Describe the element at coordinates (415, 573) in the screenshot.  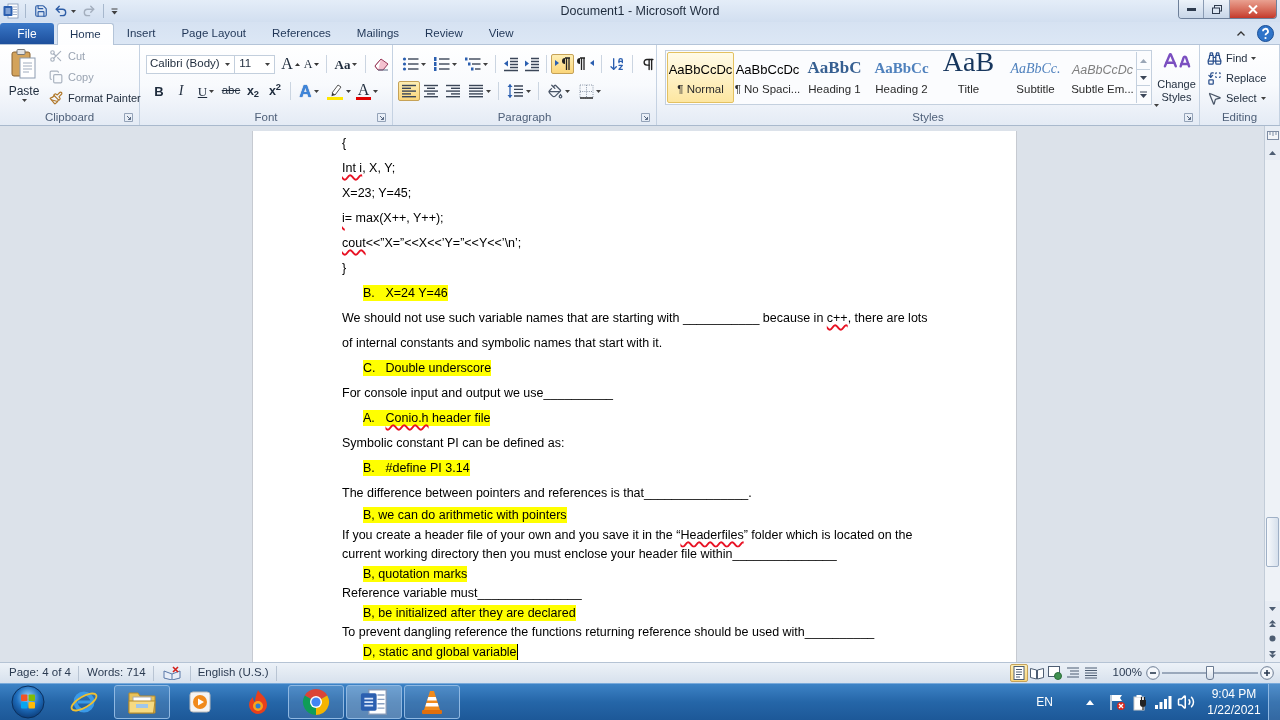
I see `highlighted-answer: B, quotation marks` at that location.